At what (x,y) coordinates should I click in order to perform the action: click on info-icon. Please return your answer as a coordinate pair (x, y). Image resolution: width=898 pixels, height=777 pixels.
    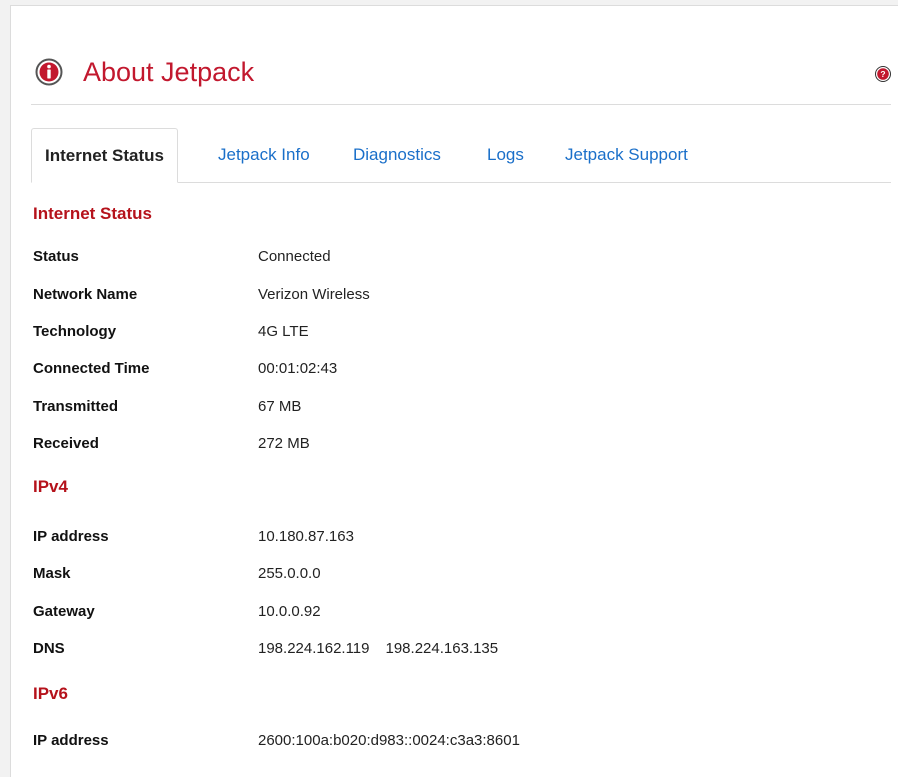
    Looking at the image, I should click on (49, 72).